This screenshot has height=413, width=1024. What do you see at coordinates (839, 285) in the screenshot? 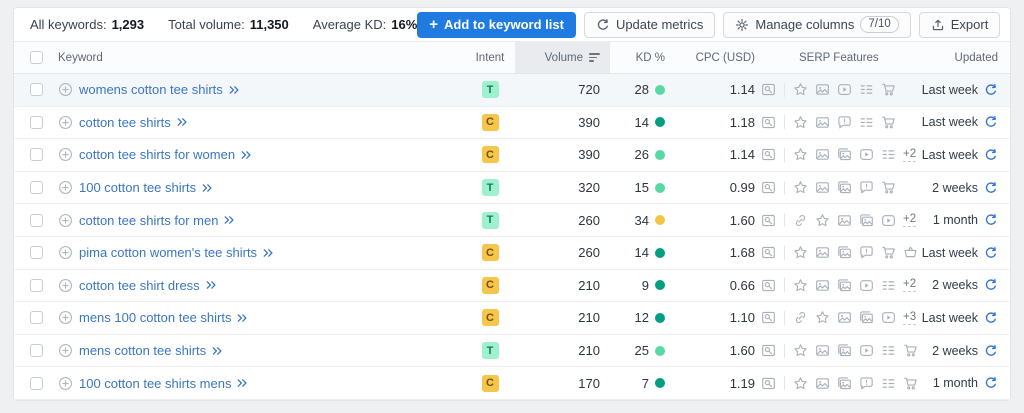
I see `serp-icons: +2` at bounding box center [839, 285].